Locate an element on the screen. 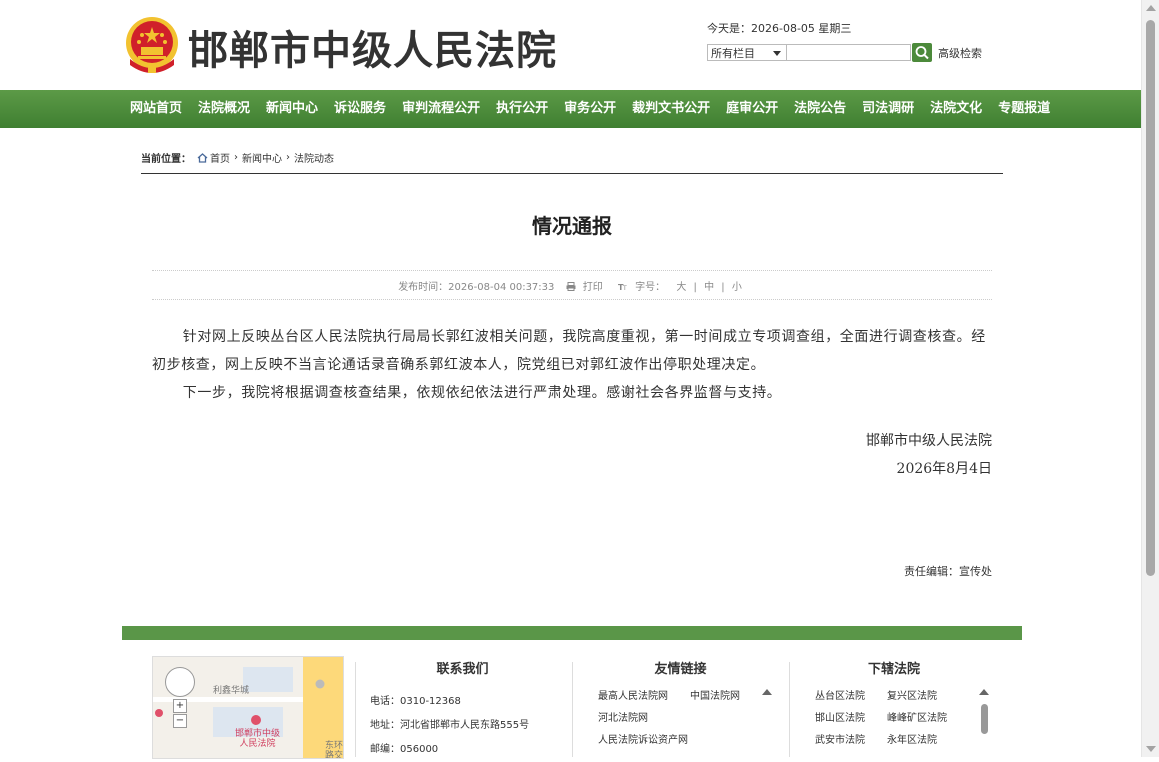  friend-links-list: 最高人民法院网 中国法院网 河北法院网 人民法院诉讼资产网 is located at coordinates (683, 719).